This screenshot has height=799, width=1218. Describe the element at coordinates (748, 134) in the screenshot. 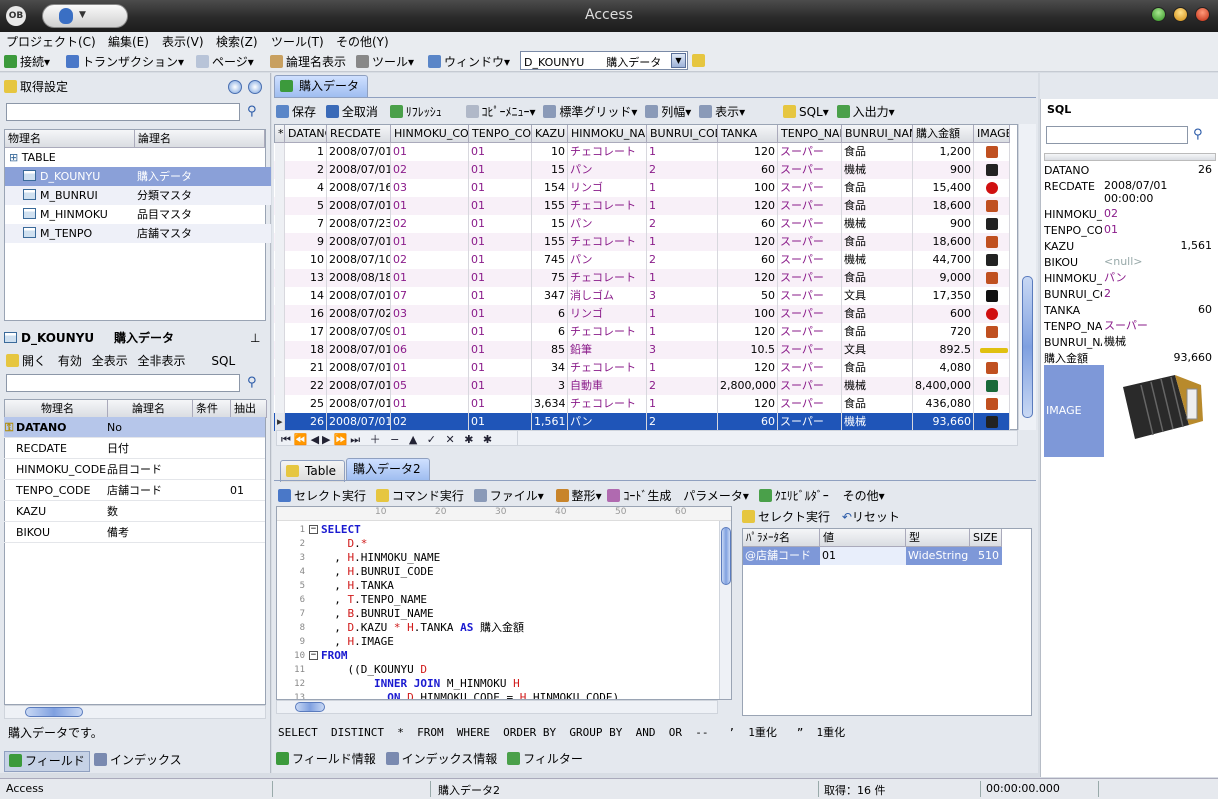

I see `col-tanka: TANKA` at that location.